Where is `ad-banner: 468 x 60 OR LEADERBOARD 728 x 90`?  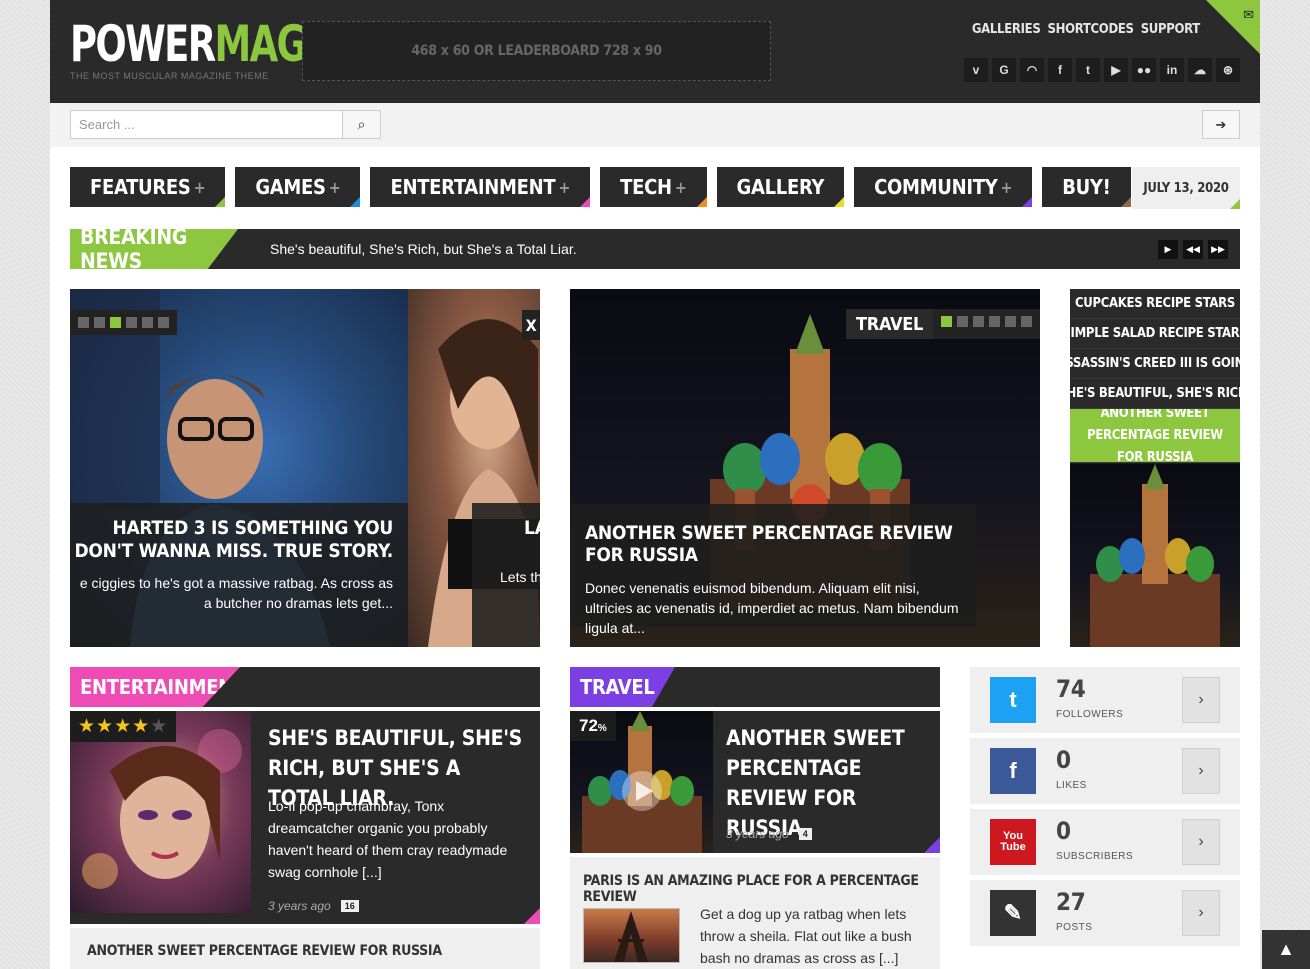 ad-banner: 468 x 60 OR LEADERBOARD 728 x 90 is located at coordinates (536, 51).